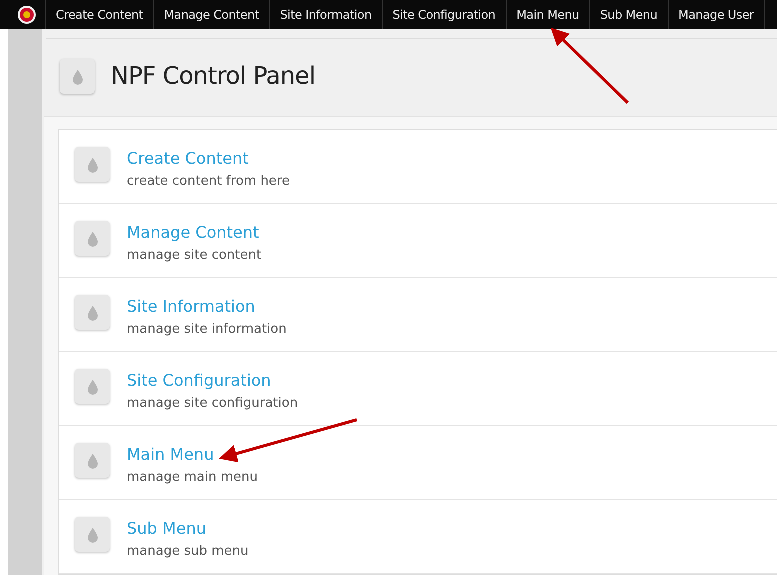 The image size is (777, 575). Describe the element at coordinates (212, 404) in the screenshot. I see `item-description: manage site configuration` at that location.